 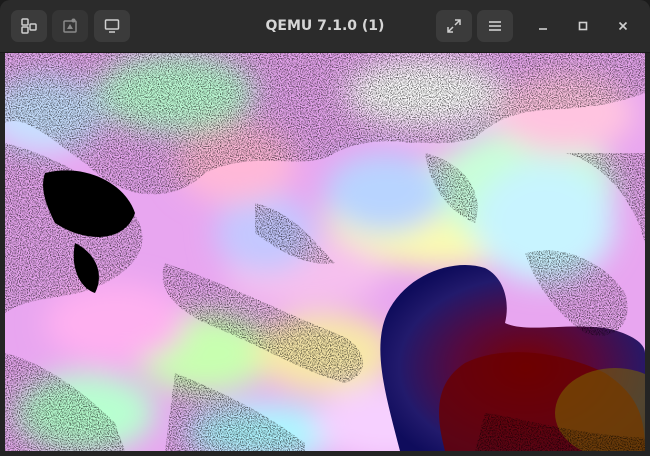 I want to click on maximize-button, so click(x=583, y=26).